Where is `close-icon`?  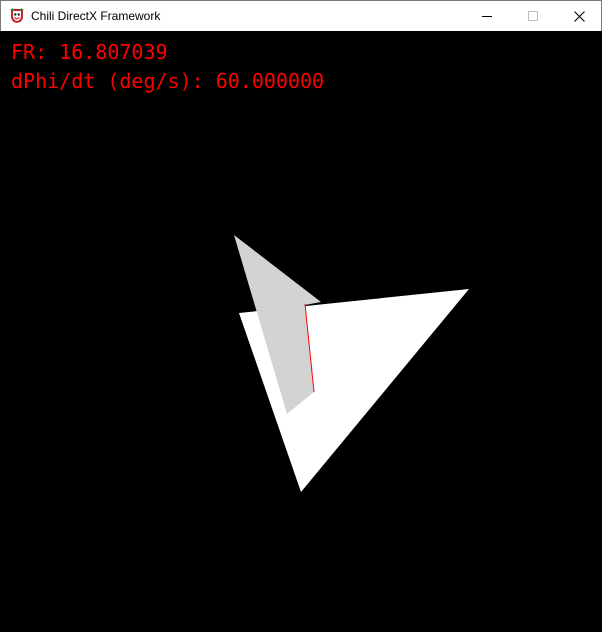 close-icon is located at coordinates (579, 16).